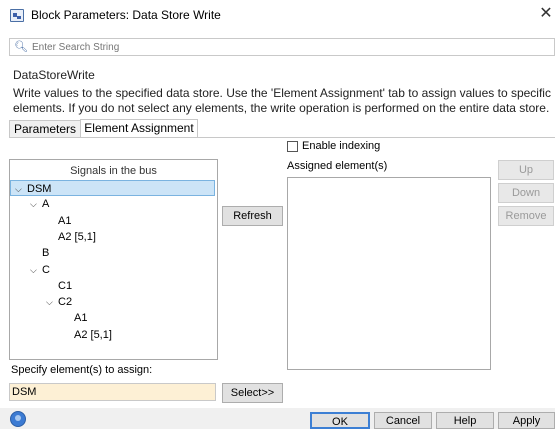  I want to click on tree-item-label: DSM, so click(39, 189).